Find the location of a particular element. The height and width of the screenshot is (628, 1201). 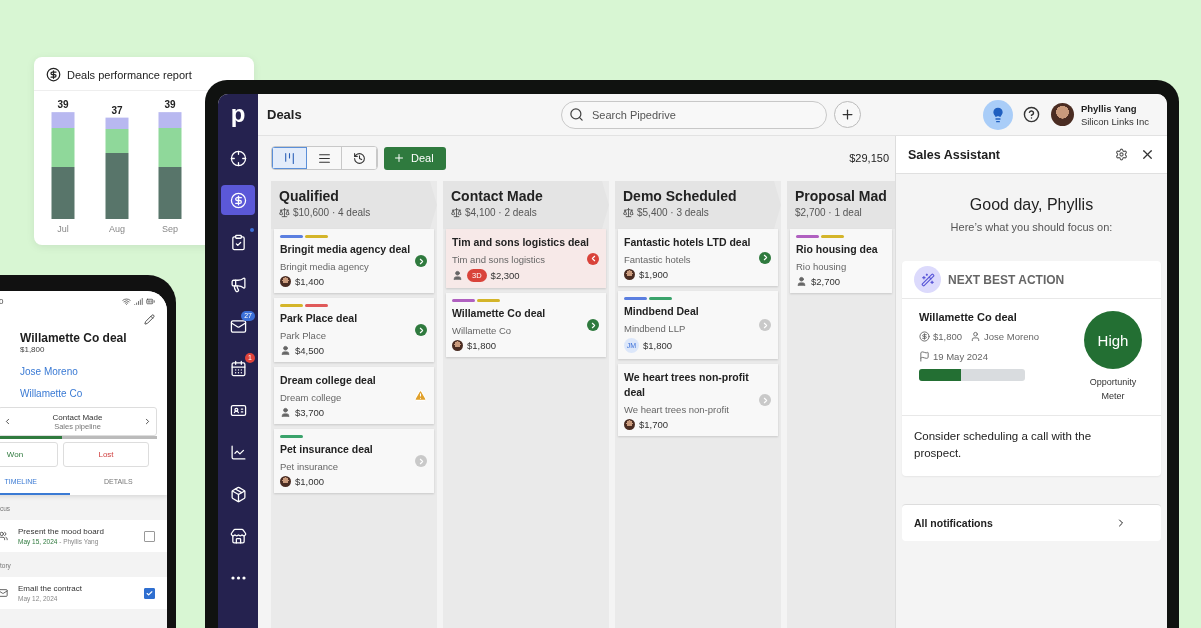

deal-value: $3,700 is located at coordinates (310, 412).